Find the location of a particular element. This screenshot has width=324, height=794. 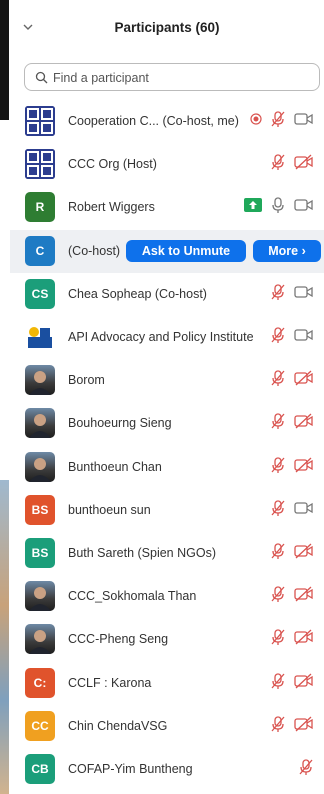

participant-row: Cooperation C... (Co-host, me) is located at coordinates (167, 121).